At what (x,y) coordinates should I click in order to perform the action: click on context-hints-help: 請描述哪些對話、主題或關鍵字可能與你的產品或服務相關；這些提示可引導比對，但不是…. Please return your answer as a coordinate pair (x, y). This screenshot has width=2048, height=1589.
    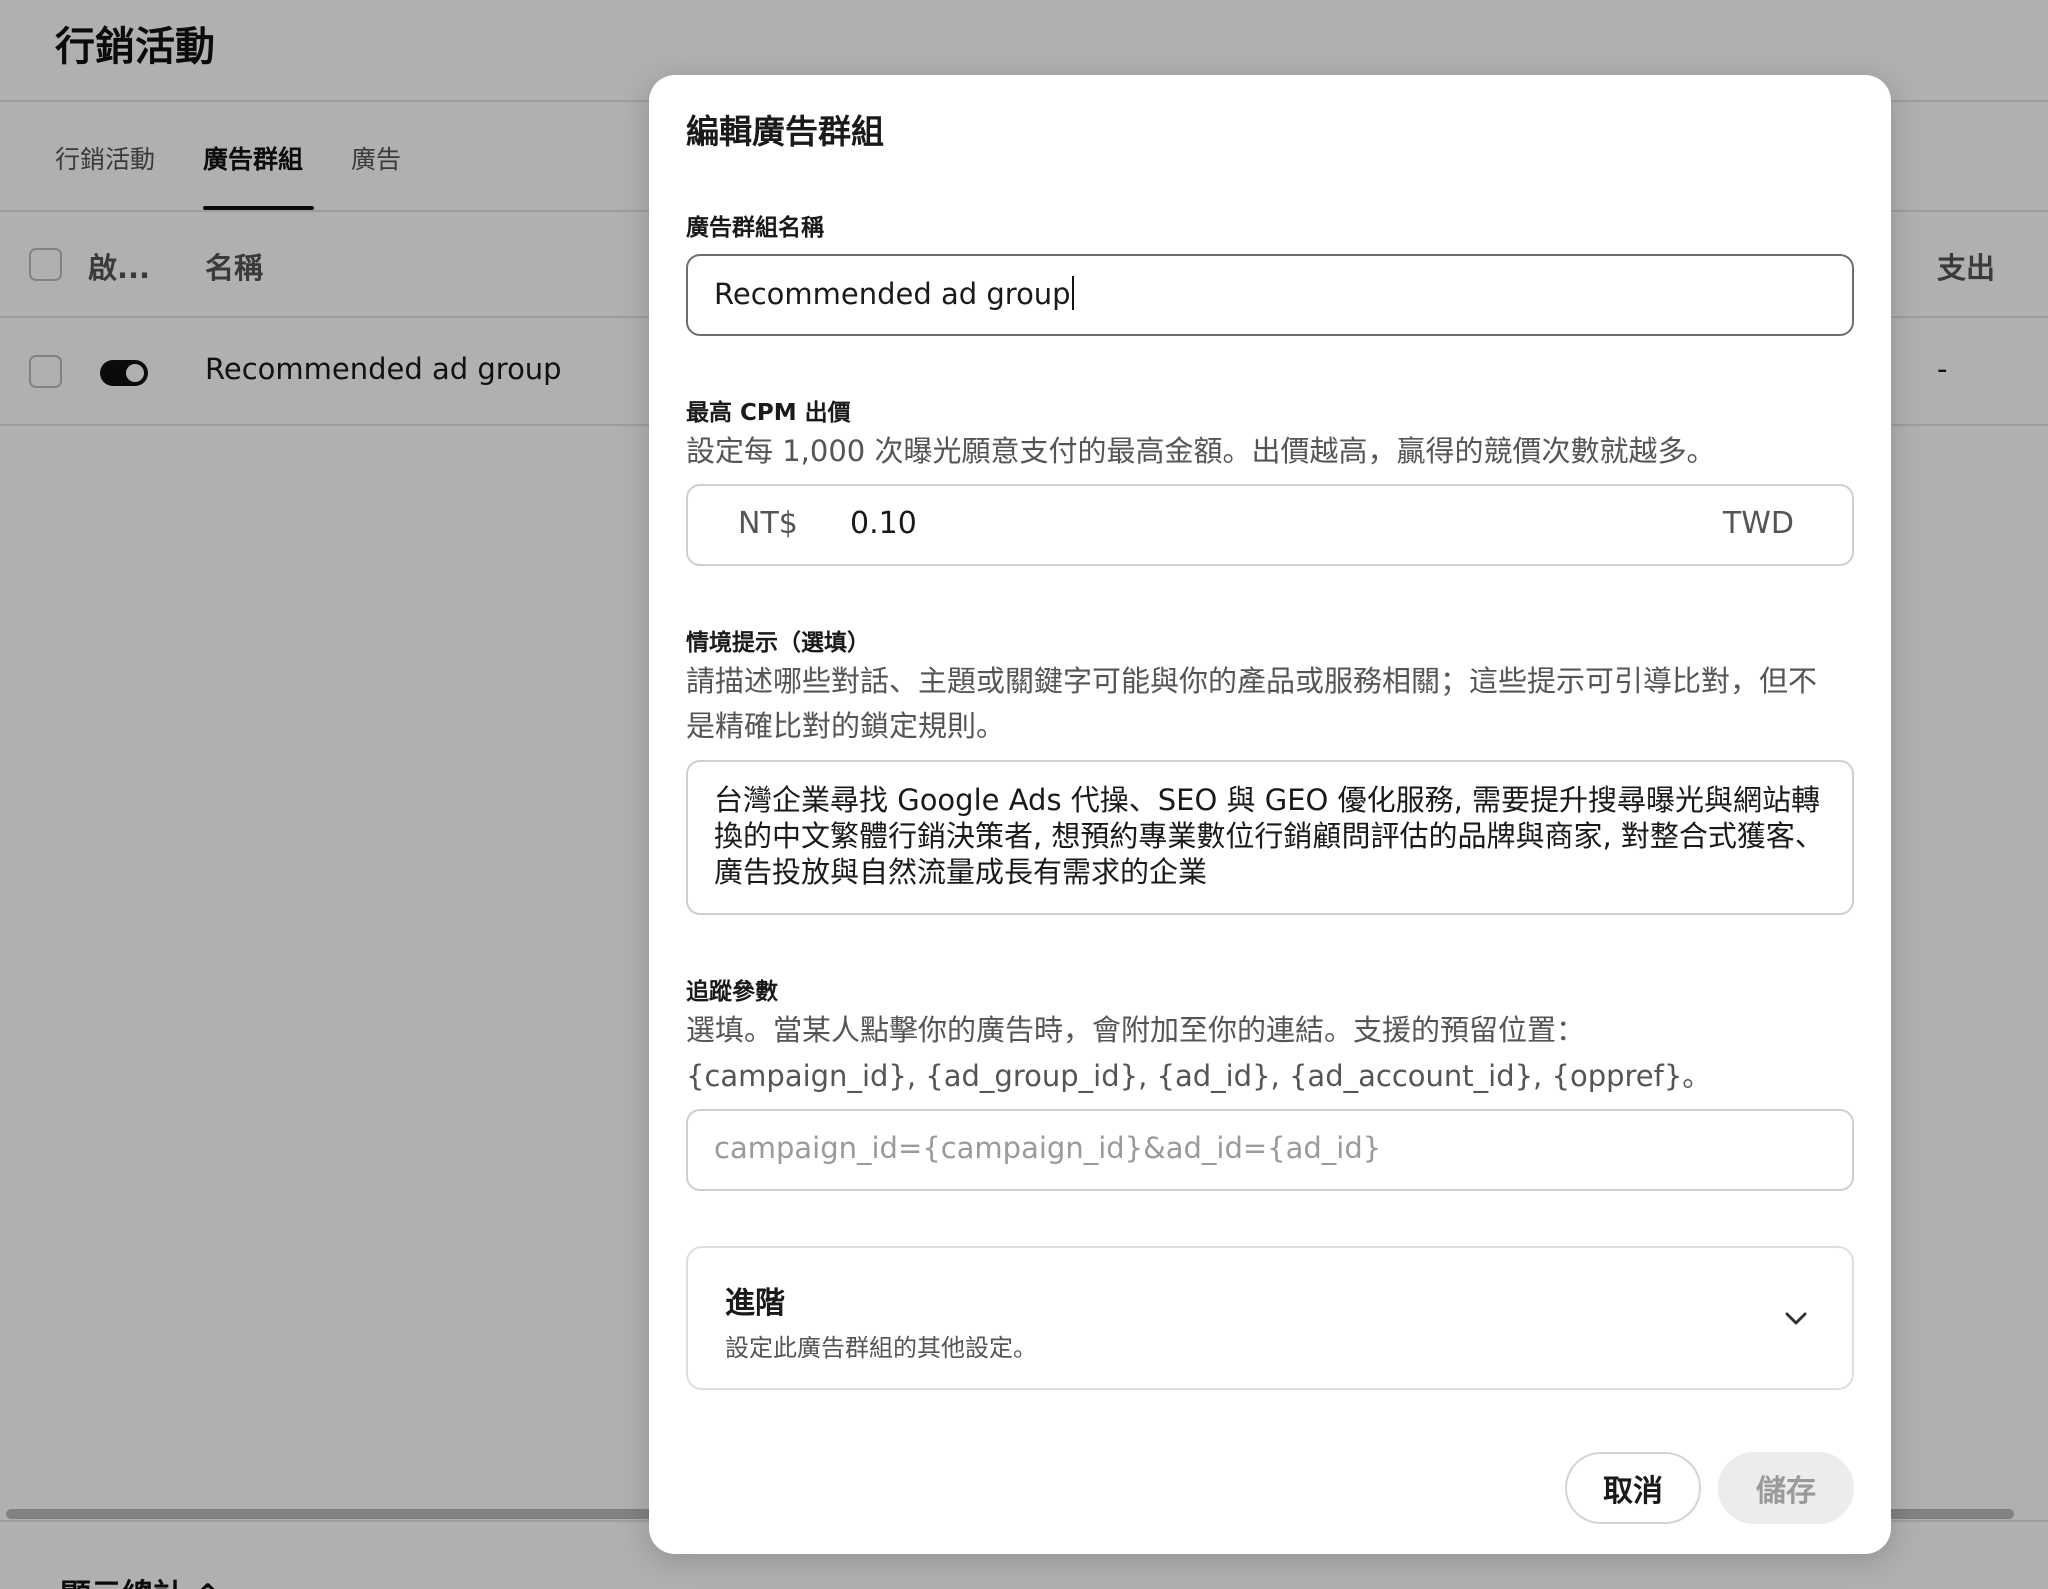
    Looking at the image, I should click on (1252, 703).